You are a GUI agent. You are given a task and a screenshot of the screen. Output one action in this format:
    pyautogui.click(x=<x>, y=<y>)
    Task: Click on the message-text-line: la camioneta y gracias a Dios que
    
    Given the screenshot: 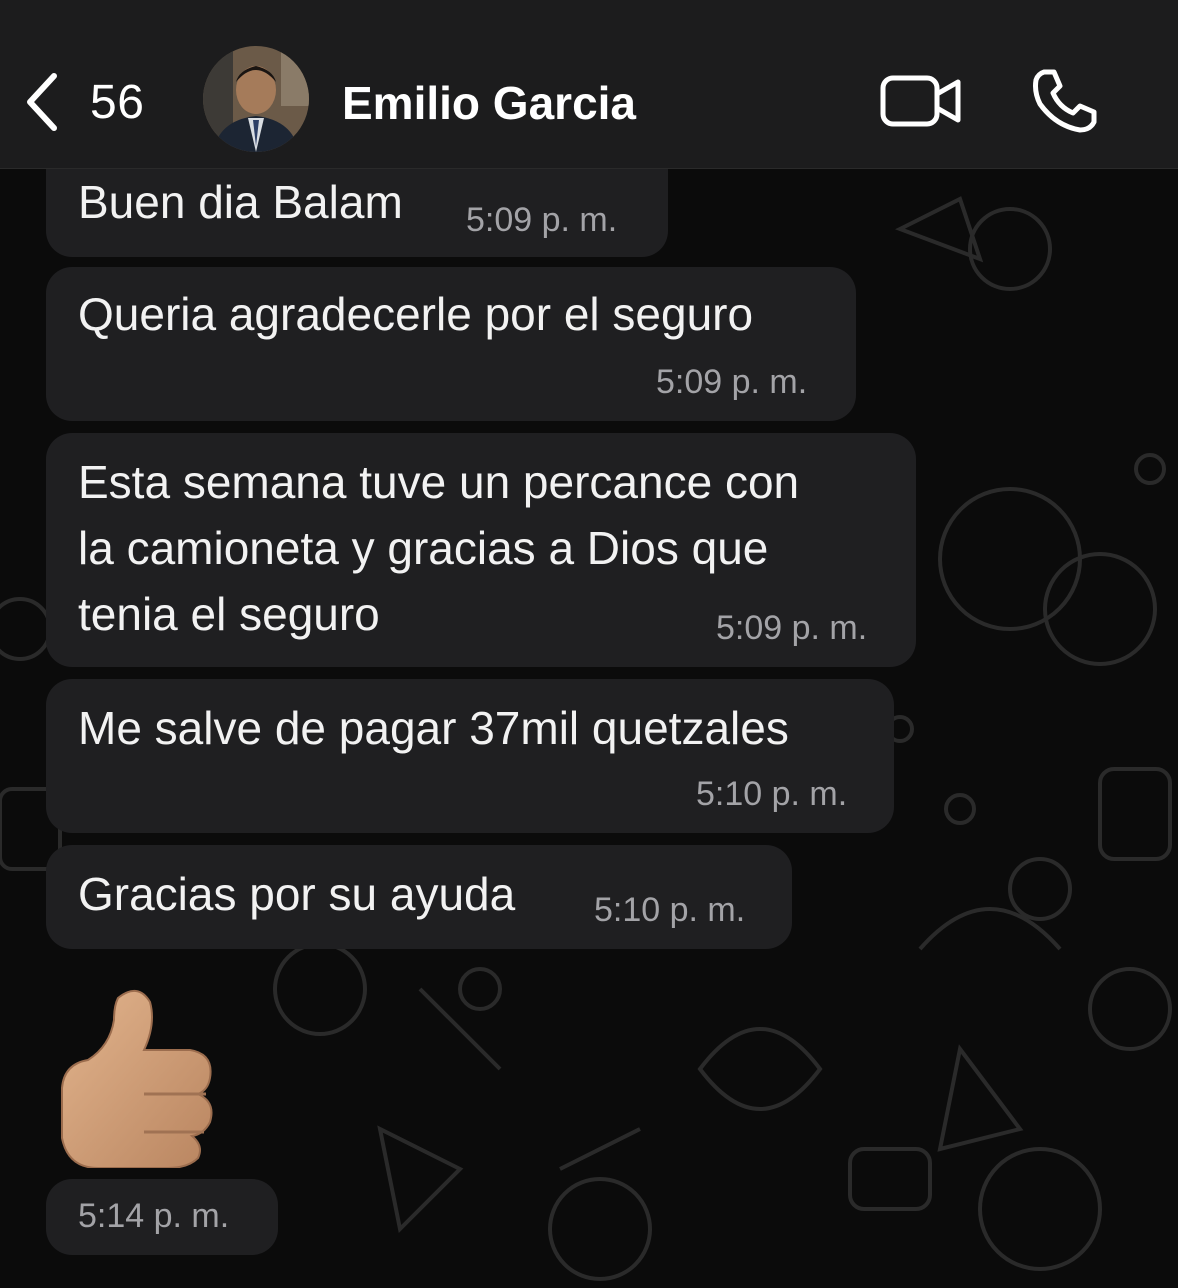 What is the action you would take?
    pyautogui.click(x=423, y=548)
    